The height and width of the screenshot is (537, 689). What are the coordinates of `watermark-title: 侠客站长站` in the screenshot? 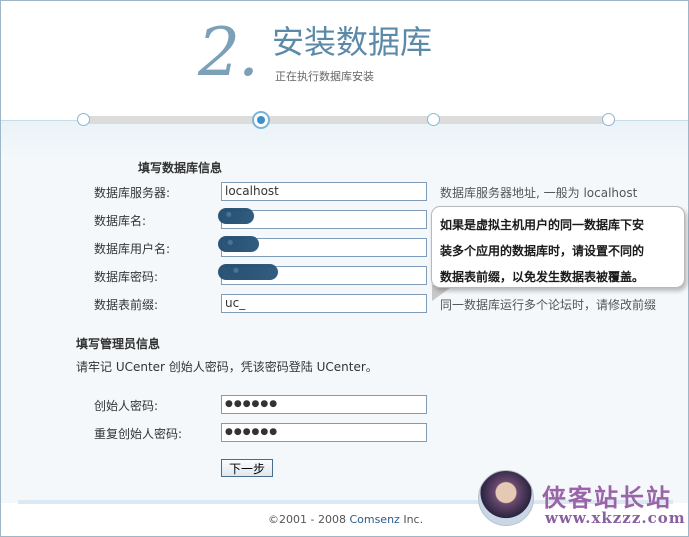 It's located at (607, 497).